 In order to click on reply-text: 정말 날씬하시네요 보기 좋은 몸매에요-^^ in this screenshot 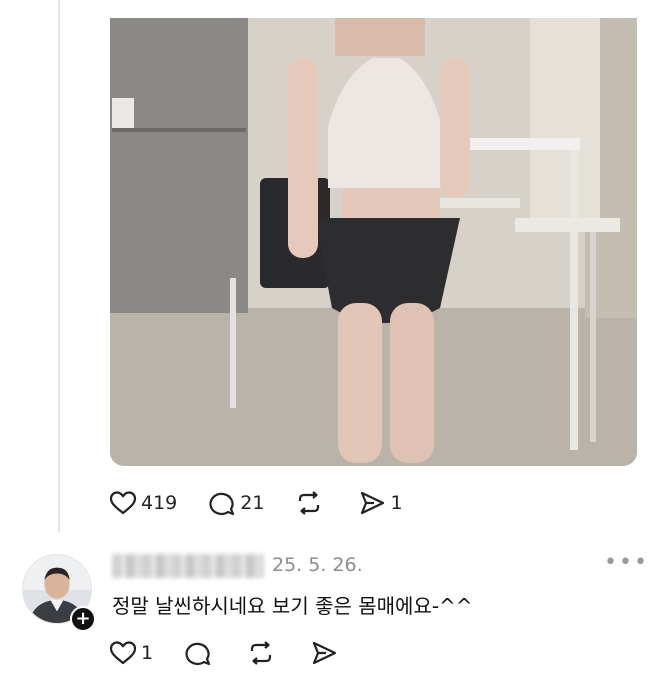, I will do `click(292, 606)`.